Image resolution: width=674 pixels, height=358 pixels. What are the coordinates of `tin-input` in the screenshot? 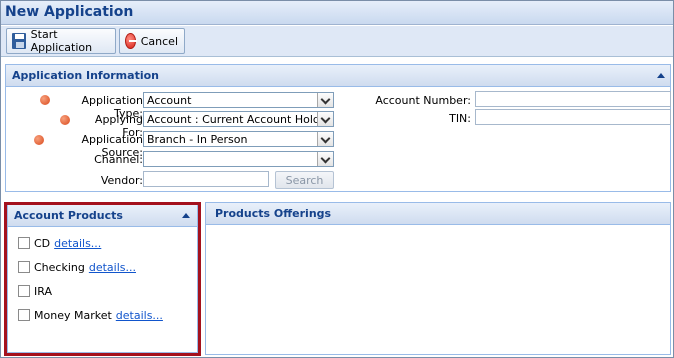 It's located at (573, 117).